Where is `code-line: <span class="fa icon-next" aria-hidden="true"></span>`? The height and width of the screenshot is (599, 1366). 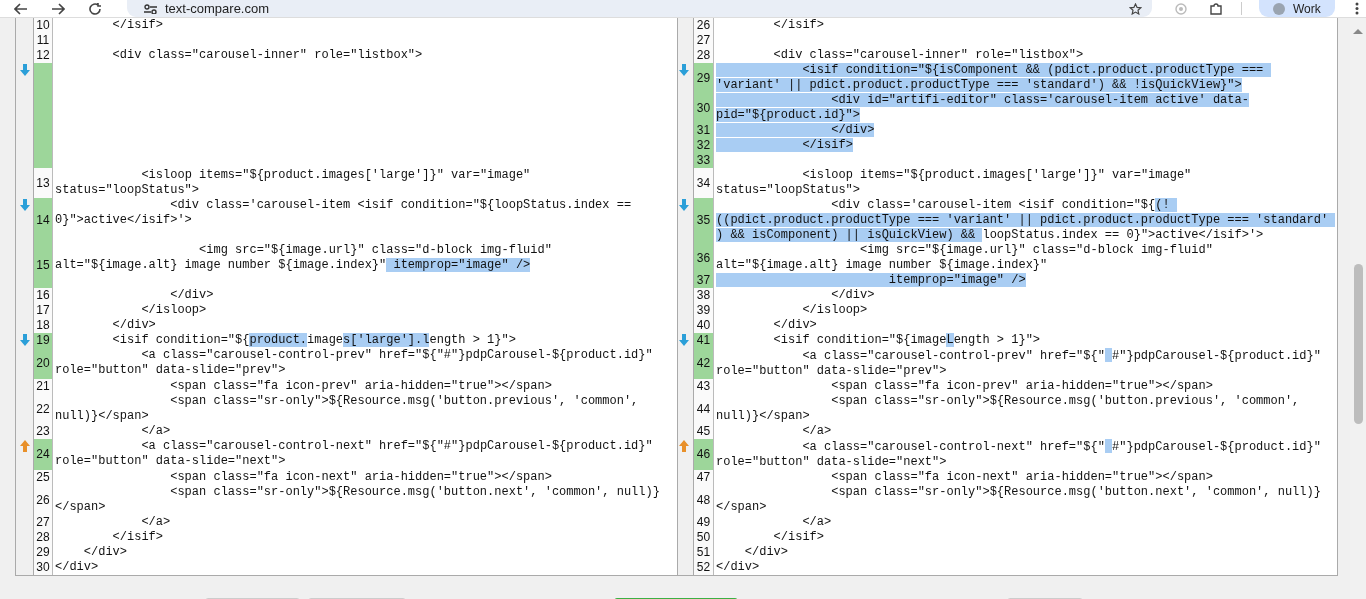
code-line: <span class="fa icon-next" aria-hidden="true"></span> is located at coordinates (361, 477).